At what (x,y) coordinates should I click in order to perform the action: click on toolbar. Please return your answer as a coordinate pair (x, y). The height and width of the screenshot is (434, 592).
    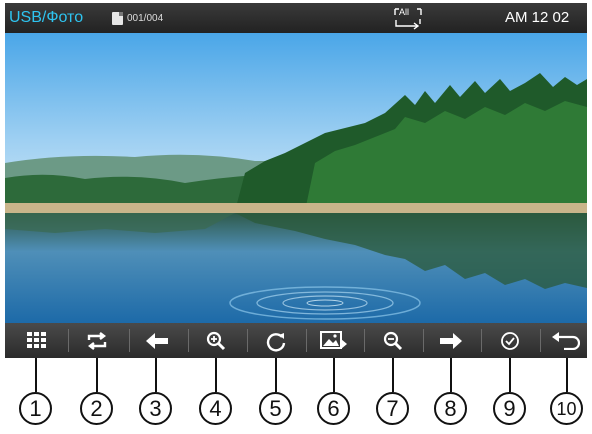
    Looking at the image, I should click on (296, 340).